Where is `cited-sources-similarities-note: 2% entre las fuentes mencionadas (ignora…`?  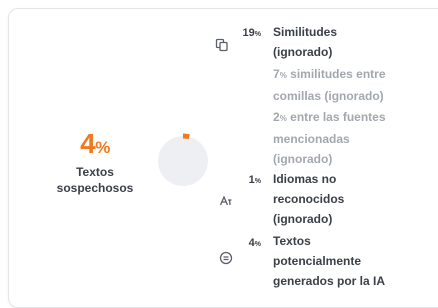
cited-sources-similarities-note: 2% entre las fuentes mencionadas (ignora… is located at coordinates (329, 138).